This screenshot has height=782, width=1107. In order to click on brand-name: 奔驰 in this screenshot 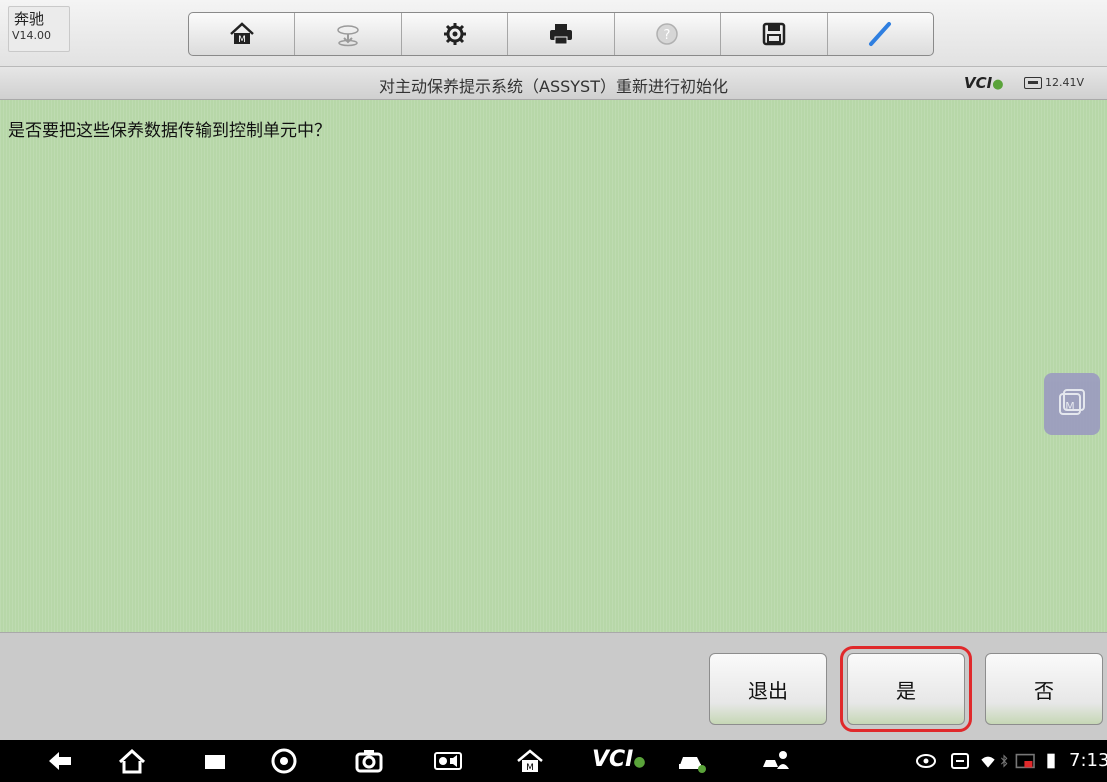, I will do `click(29, 19)`.